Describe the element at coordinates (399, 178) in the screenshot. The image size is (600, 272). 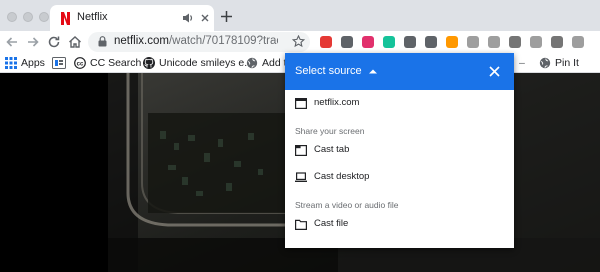
I see `cast-desktop-option: Cast desktop` at that location.